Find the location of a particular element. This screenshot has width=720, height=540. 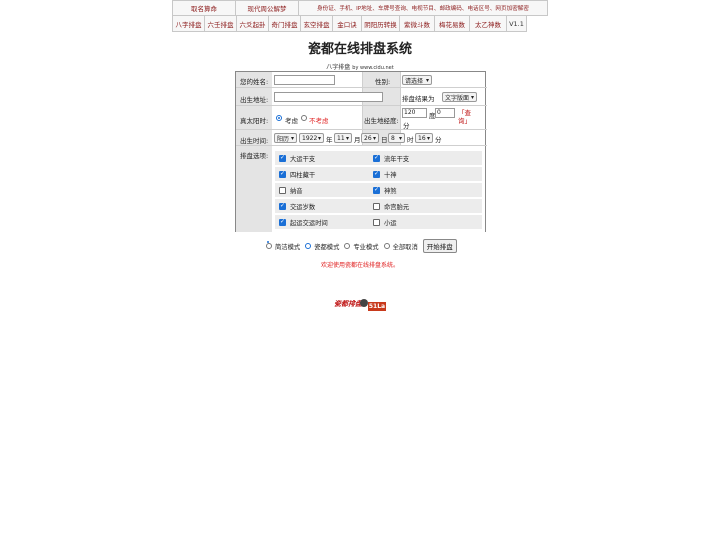

option-label: 纳音 is located at coordinates (296, 191).